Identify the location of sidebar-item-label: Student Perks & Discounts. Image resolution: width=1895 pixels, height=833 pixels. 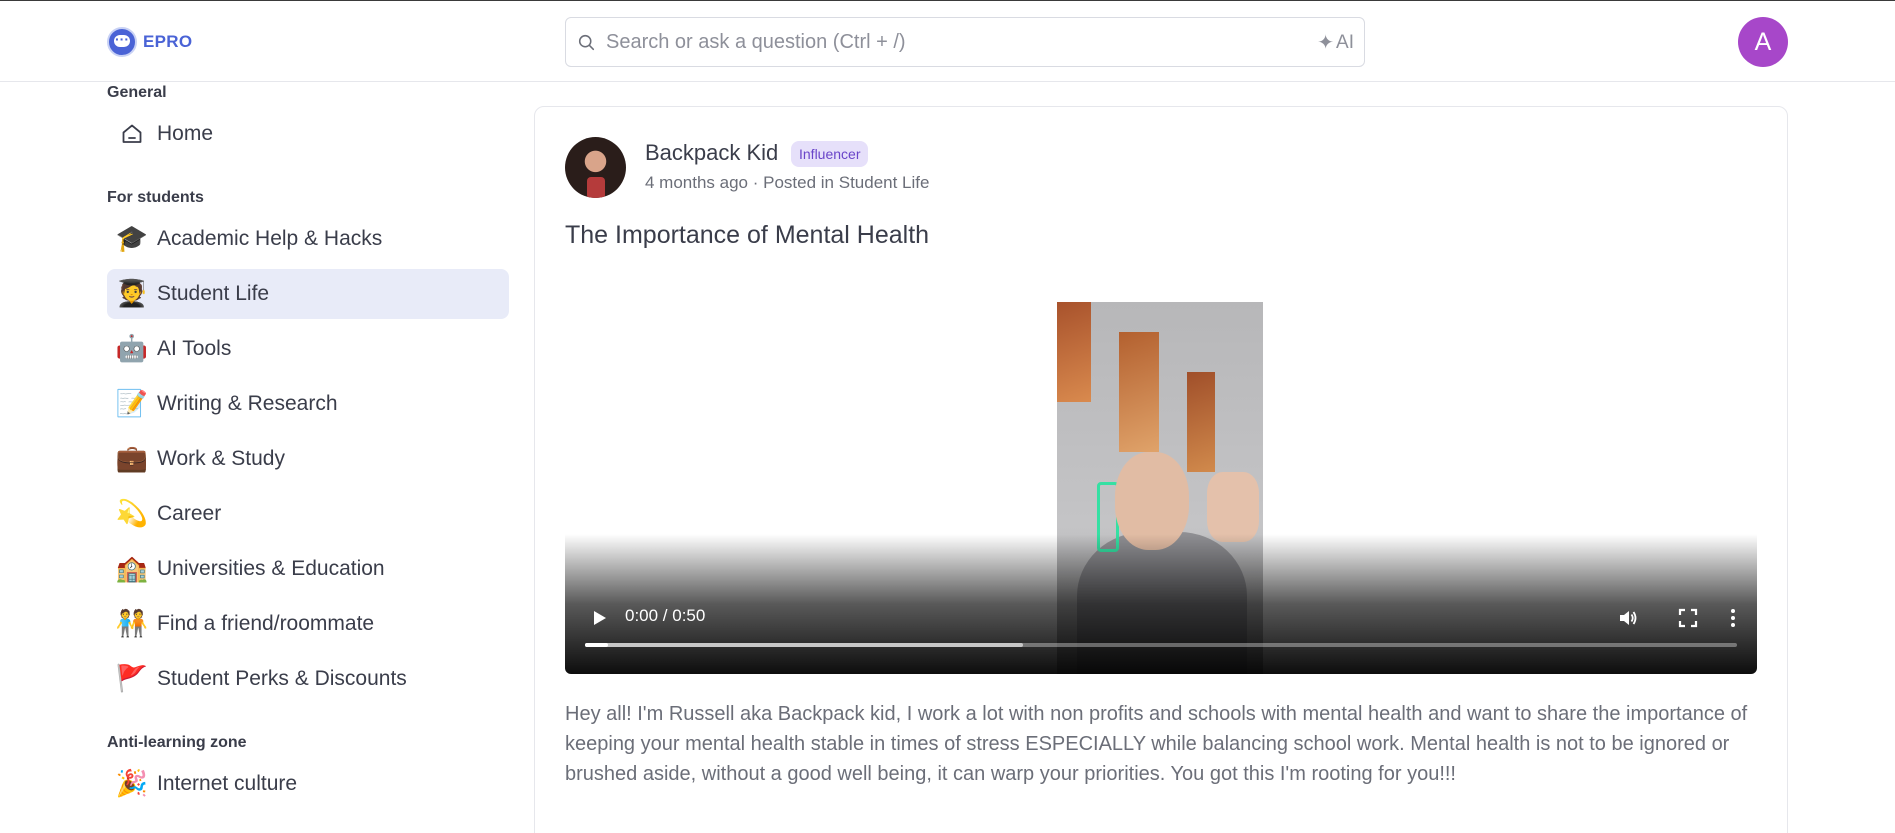
(282, 678).